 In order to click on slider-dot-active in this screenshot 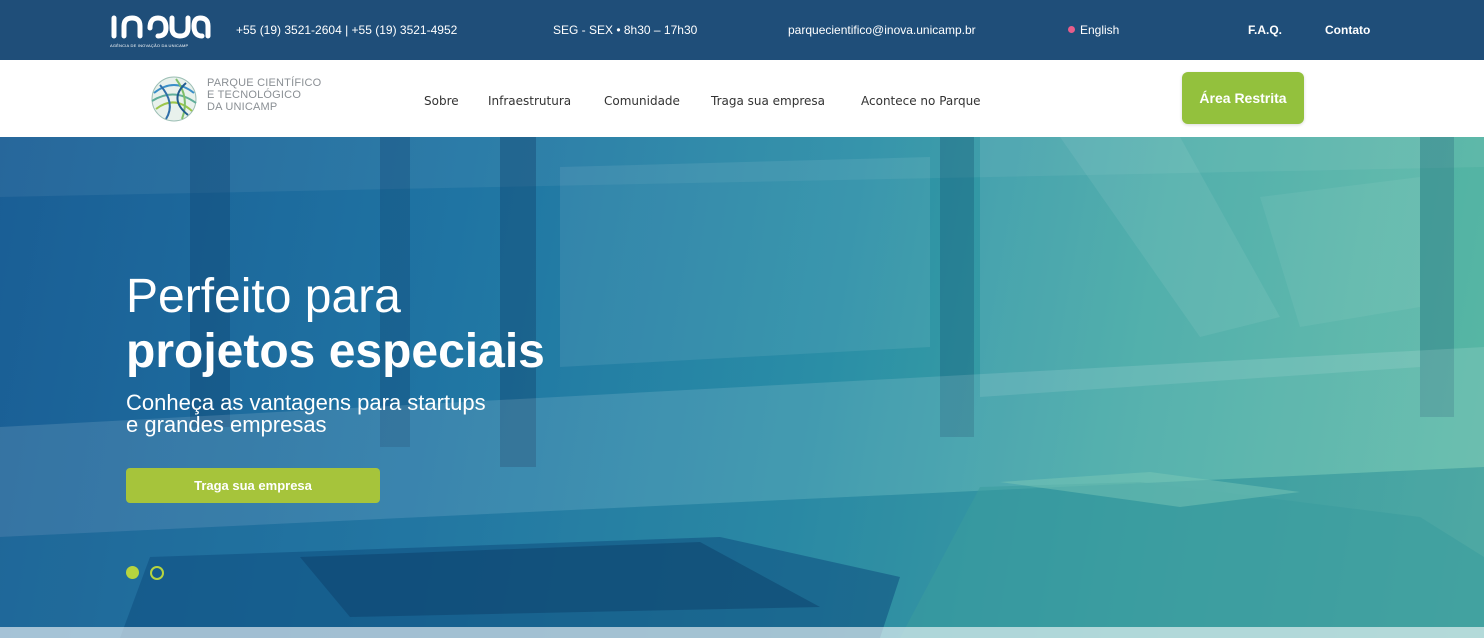, I will do `click(132, 572)`.